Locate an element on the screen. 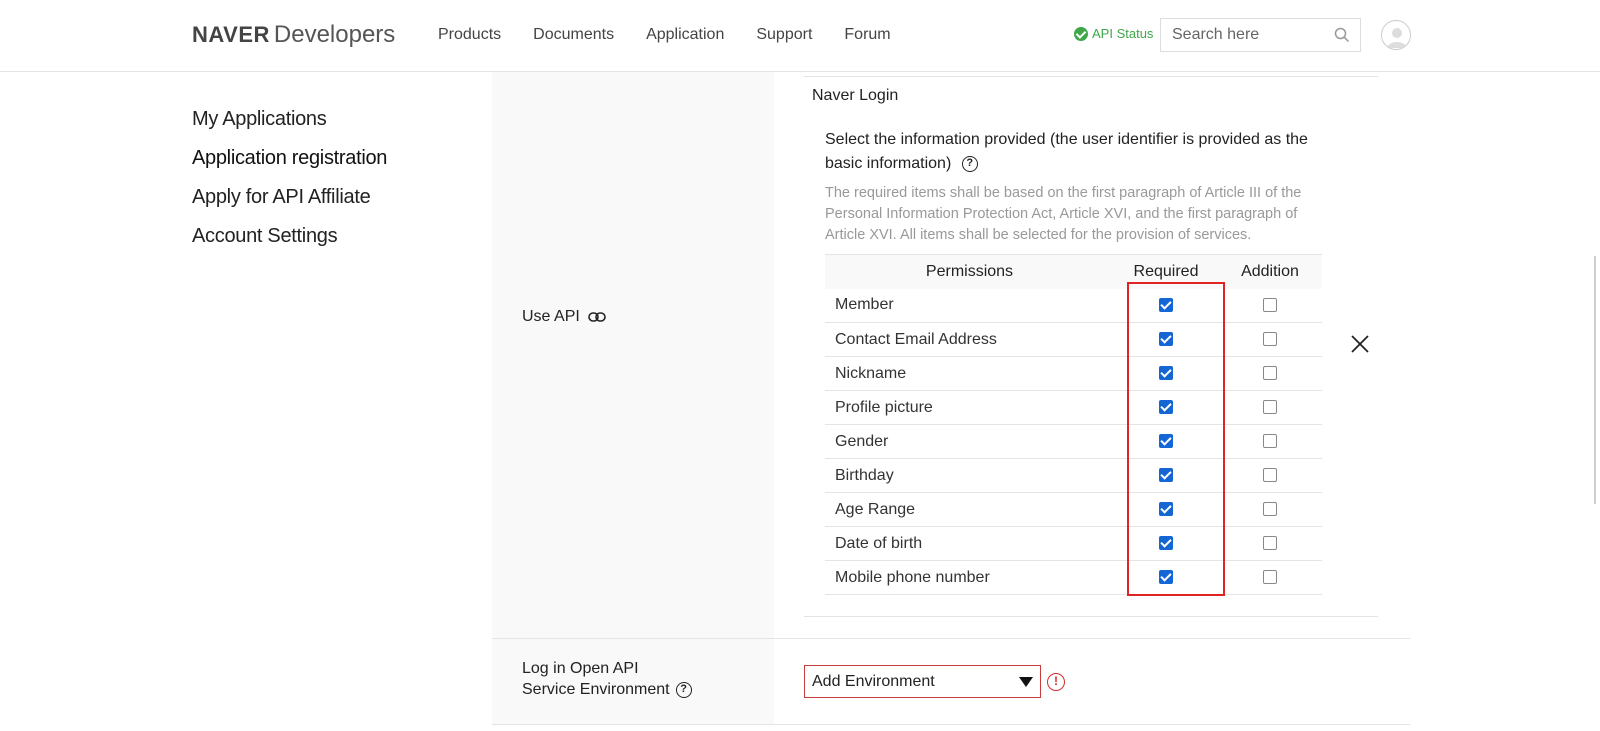 The height and width of the screenshot is (731, 1600). naver-developers-logo: NAVER Developers is located at coordinates (293, 35).